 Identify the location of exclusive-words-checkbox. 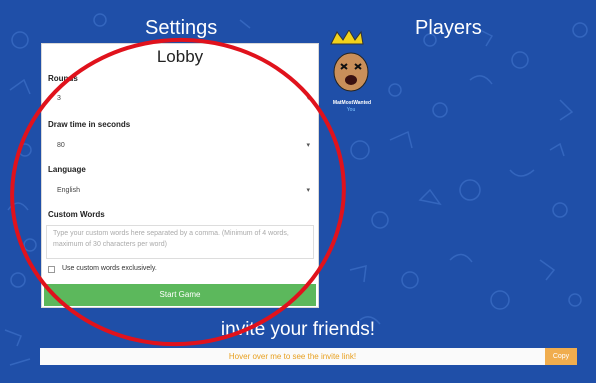
(51, 269).